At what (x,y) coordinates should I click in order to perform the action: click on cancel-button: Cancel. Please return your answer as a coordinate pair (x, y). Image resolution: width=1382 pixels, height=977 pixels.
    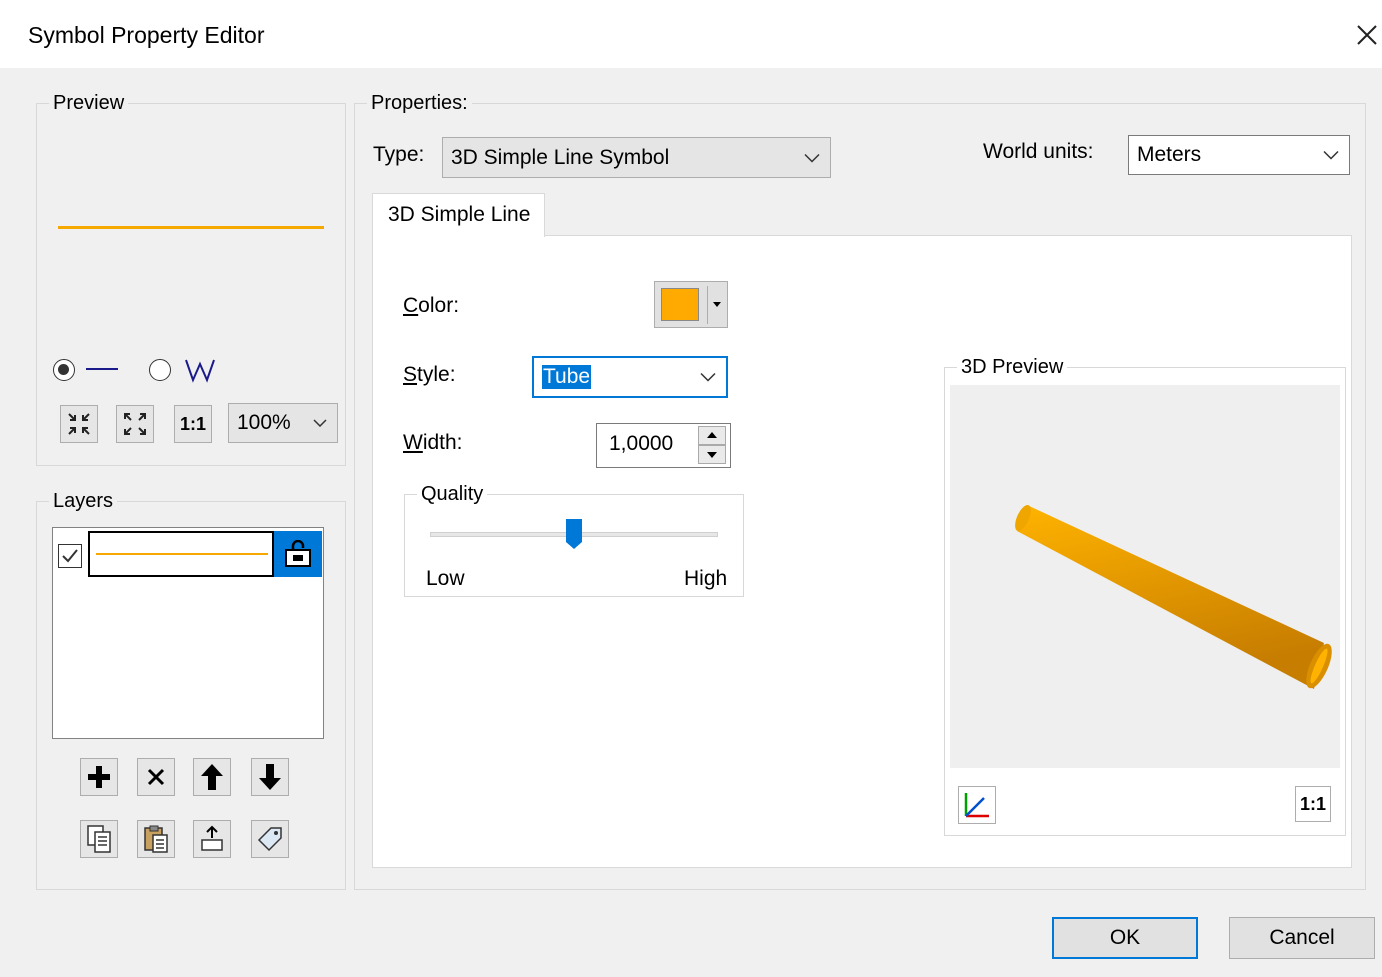
    Looking at the image, I should click on (1302, 938).